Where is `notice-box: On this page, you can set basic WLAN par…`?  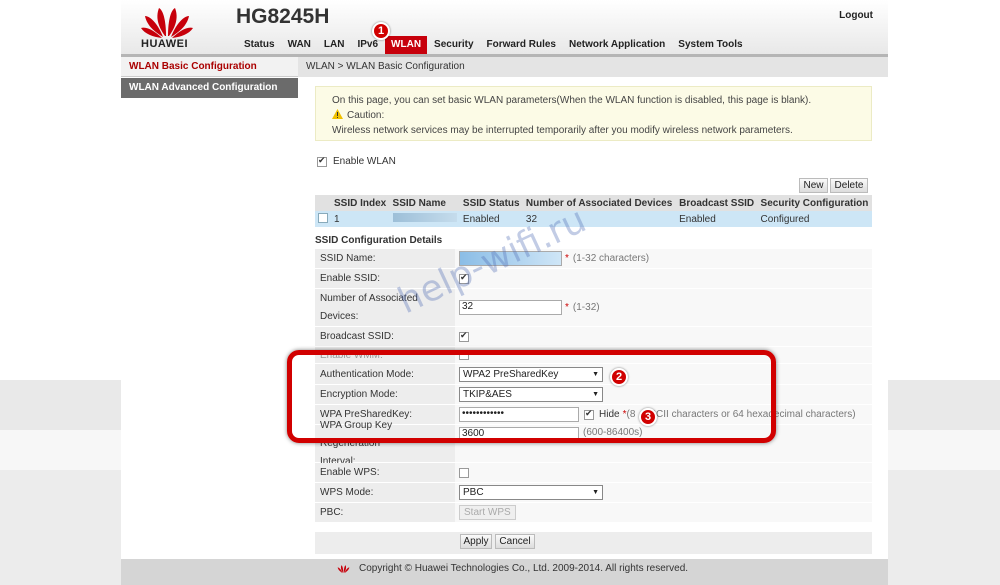 notice-box: On this page, you can set basic WLAN par… is located at coordinates (593, 113).